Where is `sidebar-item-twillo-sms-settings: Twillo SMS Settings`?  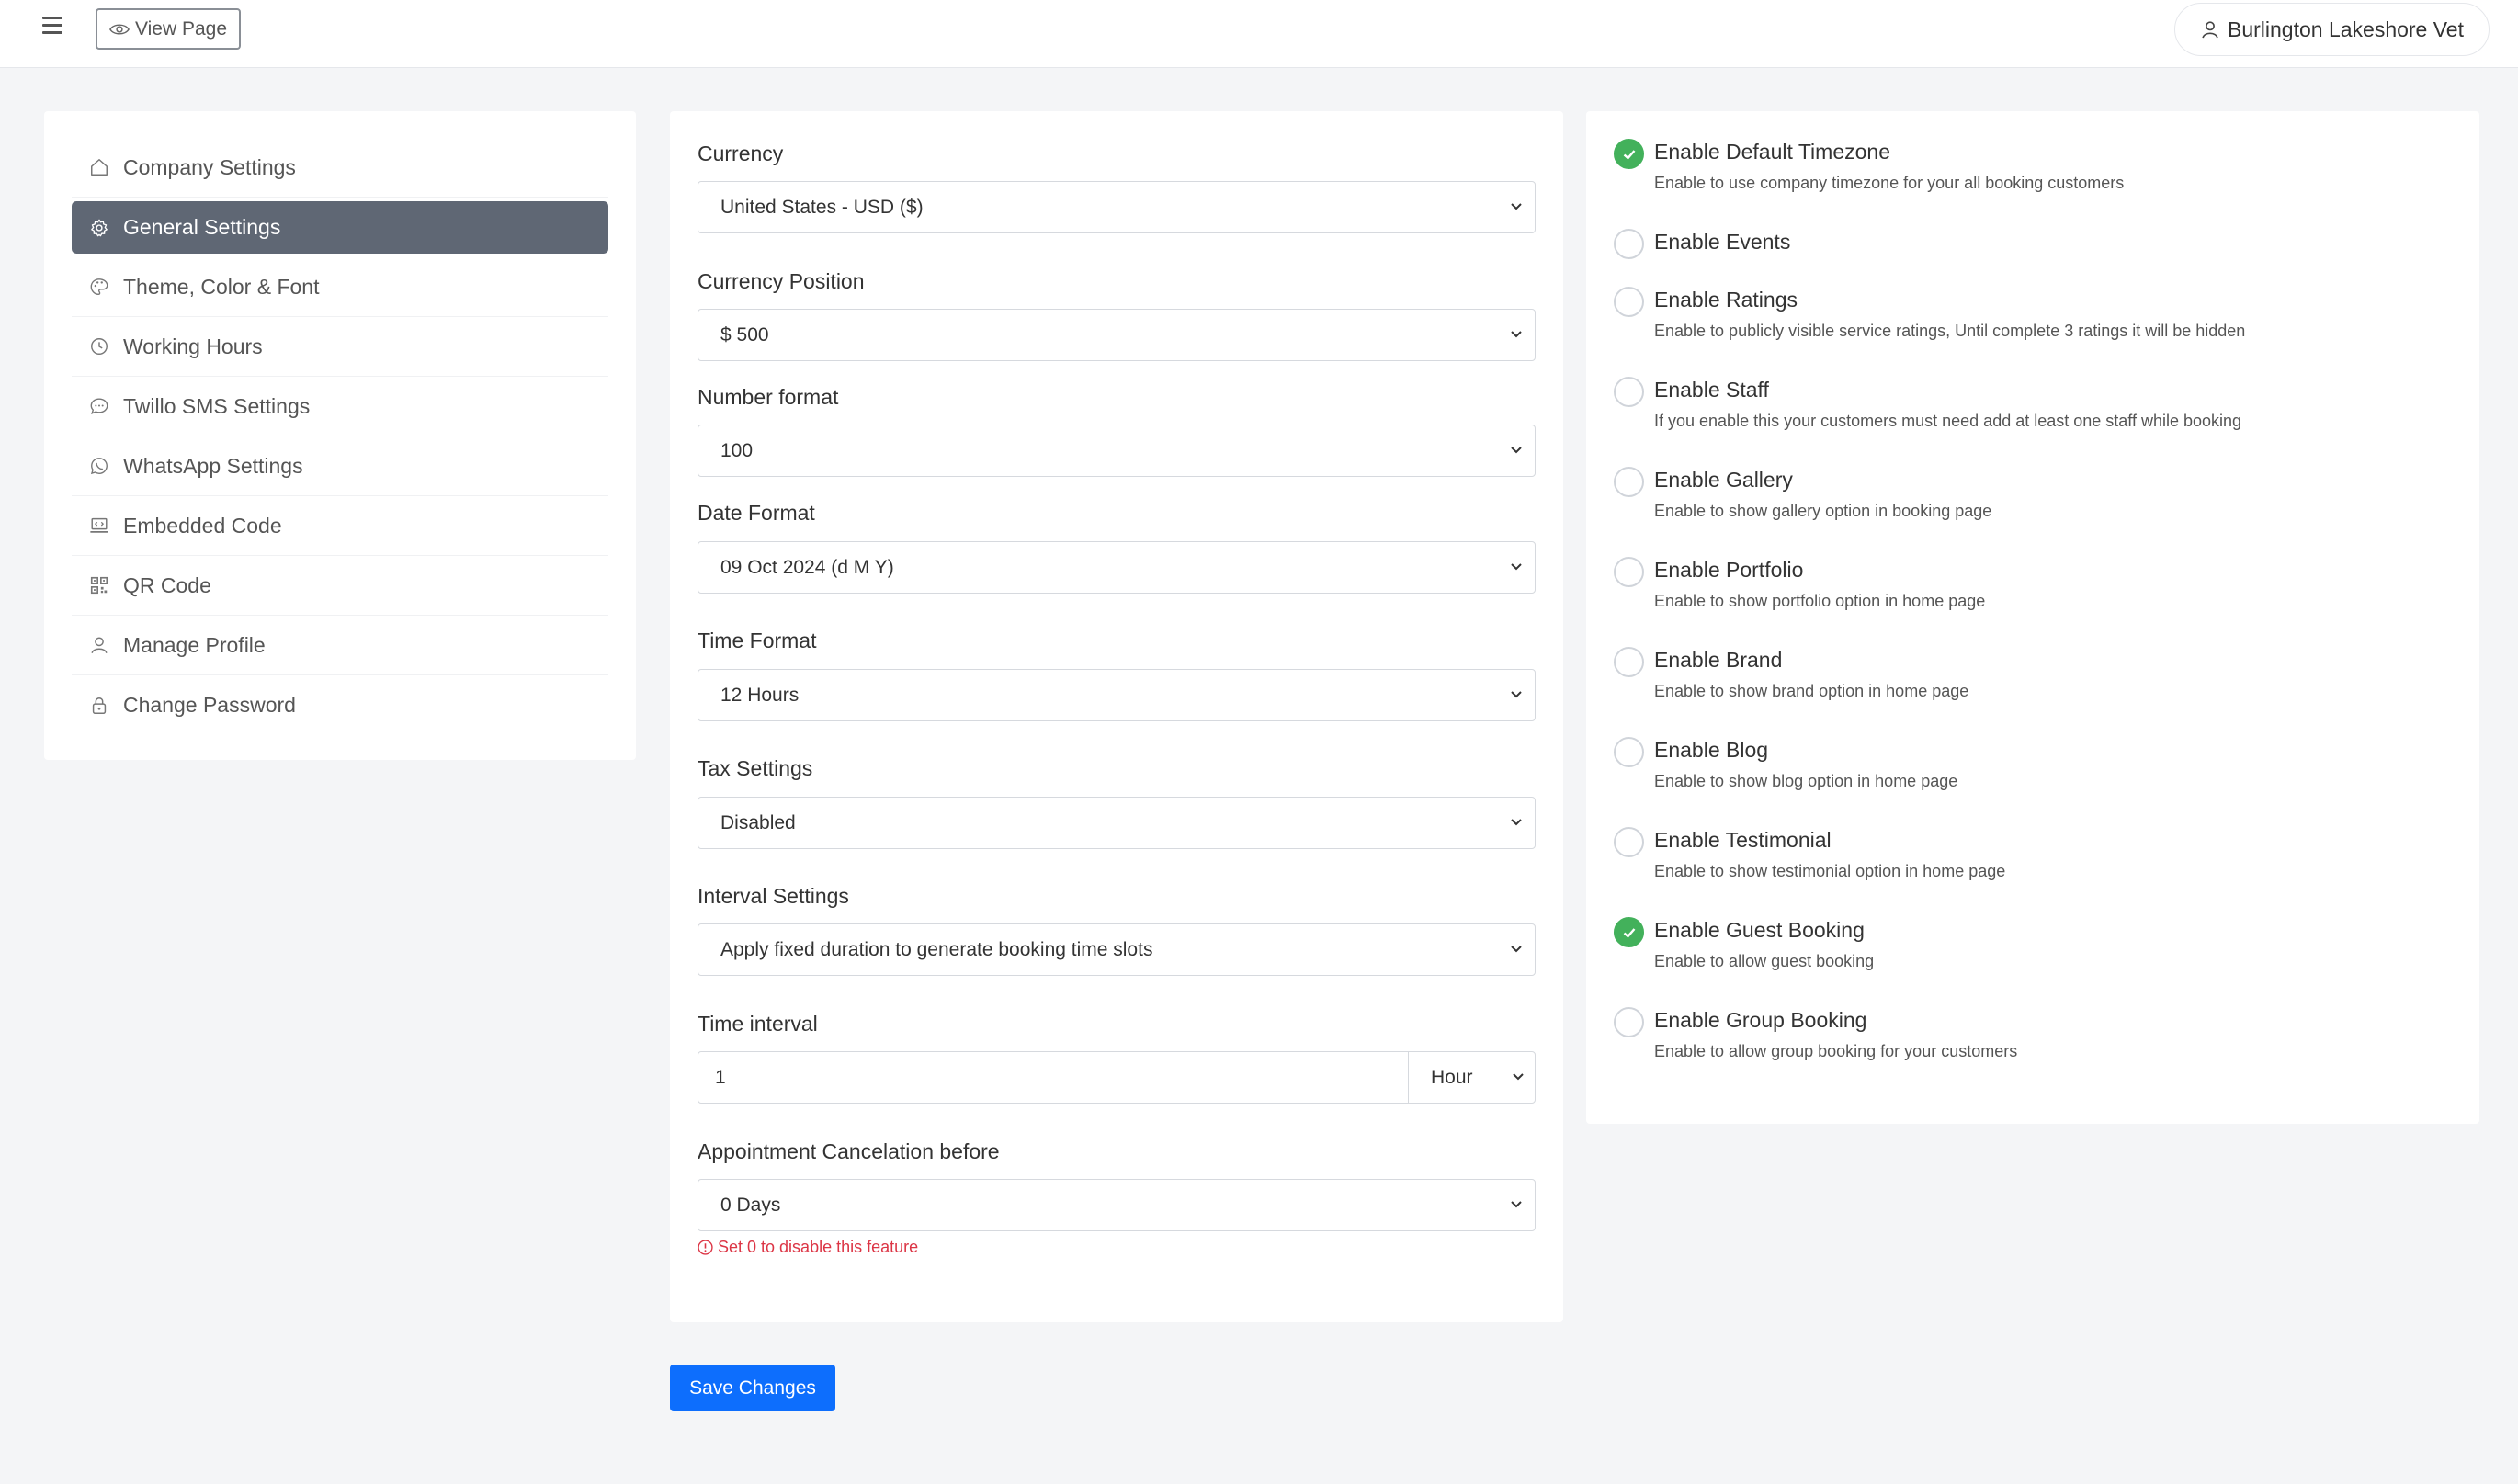
sidebar-item-twillo-sms-settings: Twillo SMS Settings is located at coordinates (340, 406).